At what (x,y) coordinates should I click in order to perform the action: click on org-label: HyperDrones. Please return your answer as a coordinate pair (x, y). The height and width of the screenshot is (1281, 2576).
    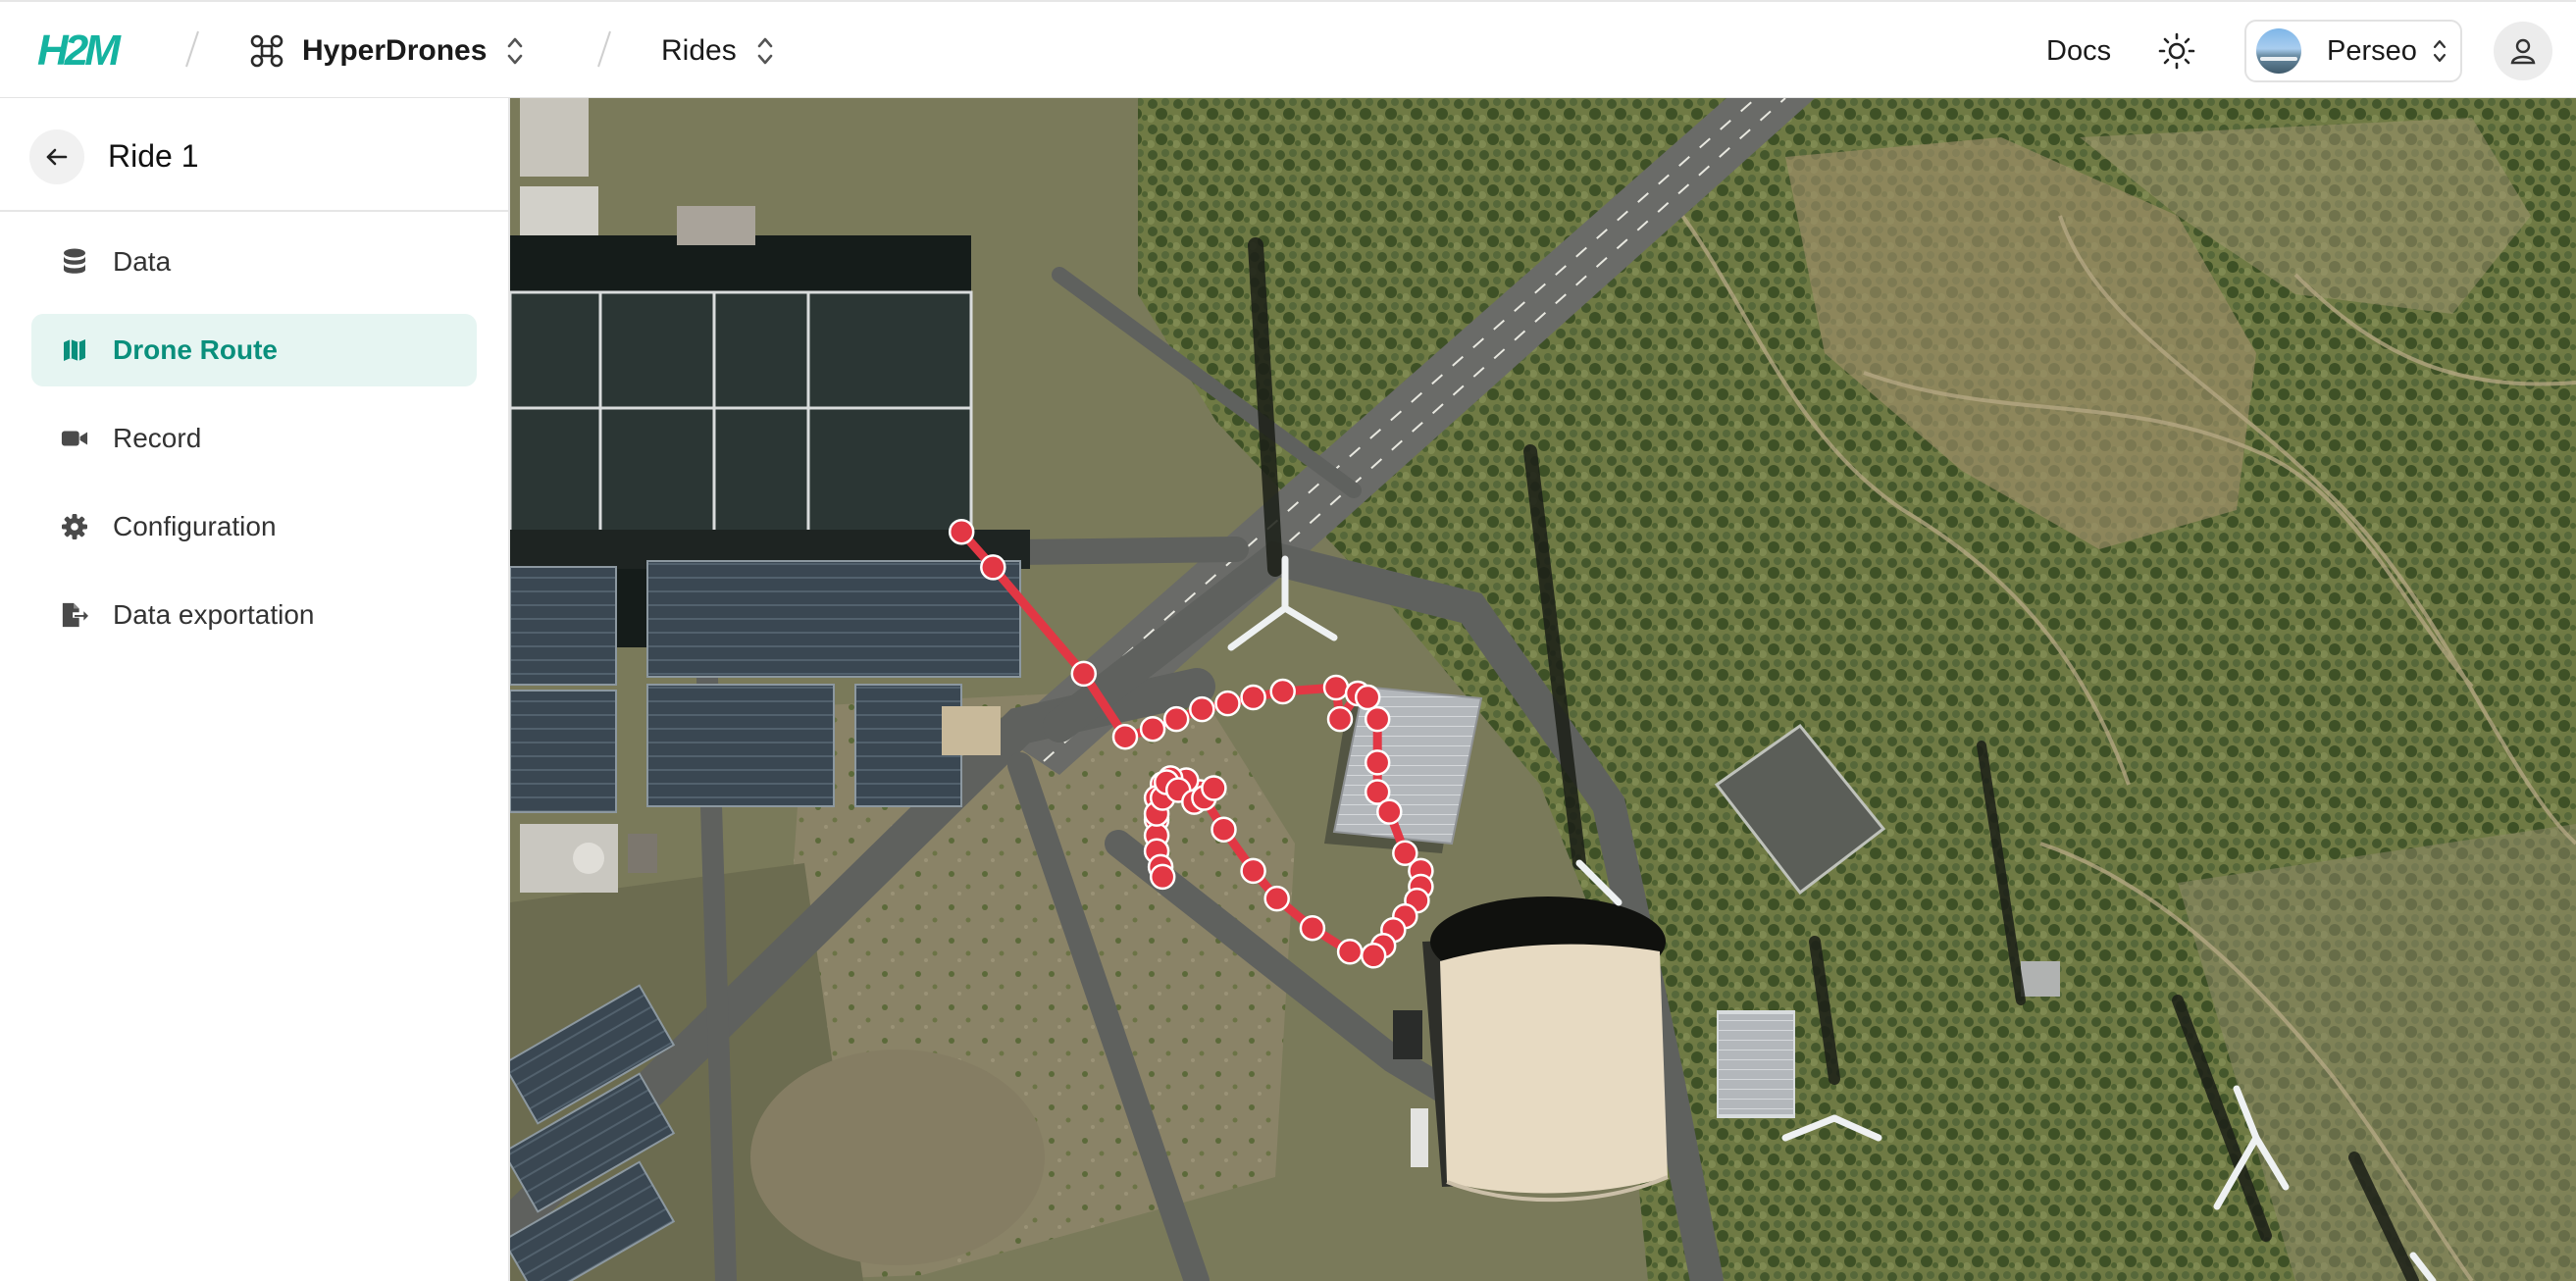
    Looking at the image, I should click on (395, 50).